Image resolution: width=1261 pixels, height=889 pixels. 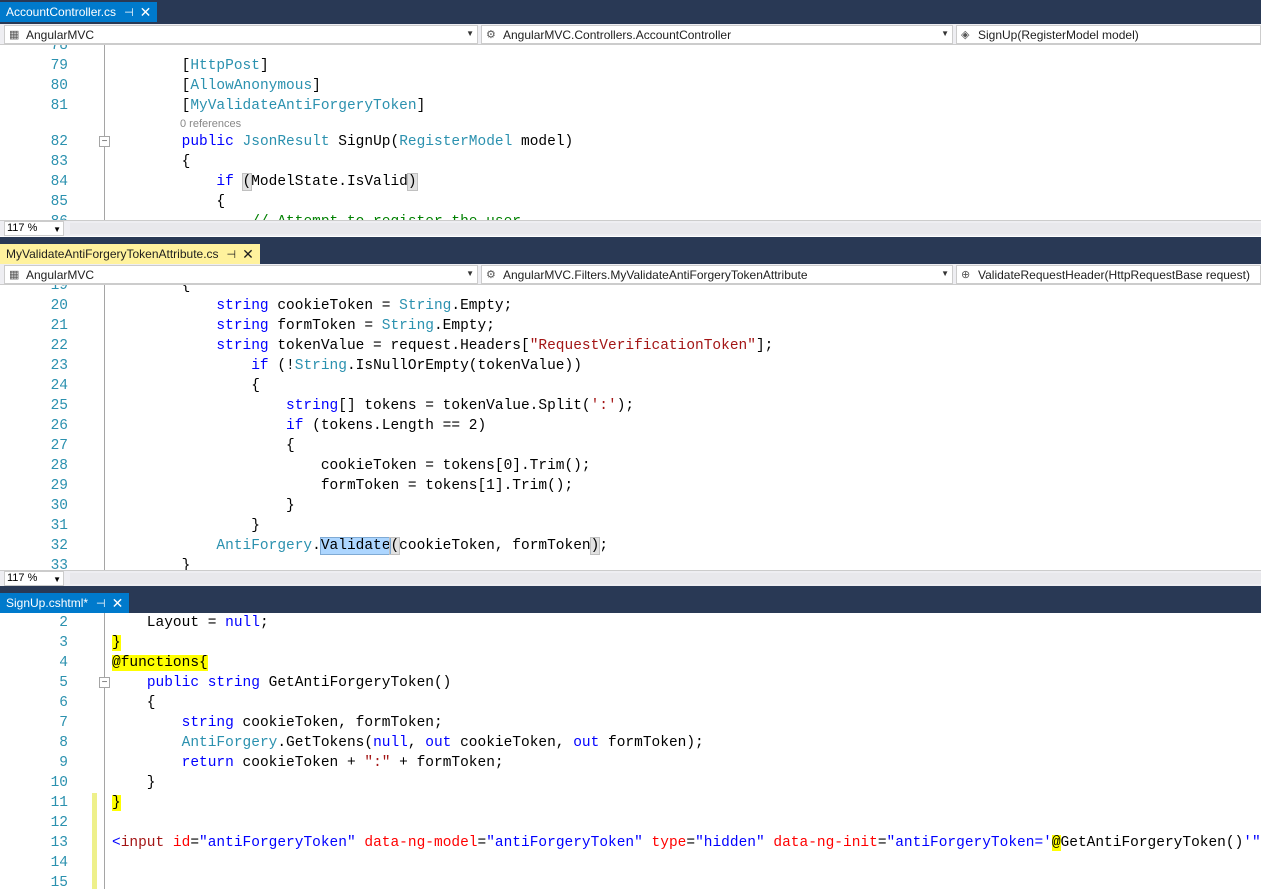 What do you see at coordinates (59, 486) in the screenshot?
I see `line-number: 29` at bounding box center [59, 486].